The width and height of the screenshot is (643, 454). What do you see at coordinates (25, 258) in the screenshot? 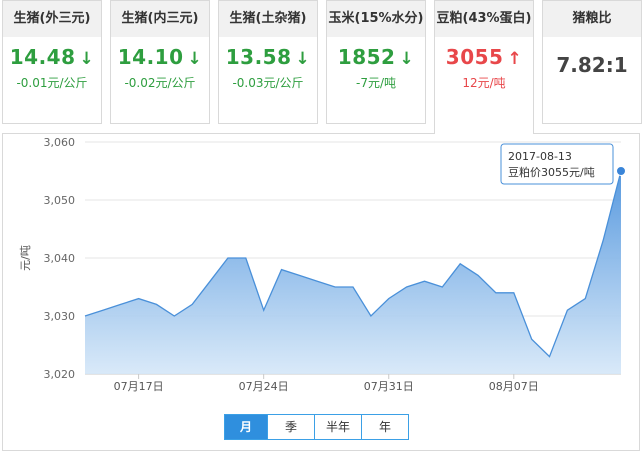
I see `y-axis-label: 元/吨` at bounding box center [25, 258].